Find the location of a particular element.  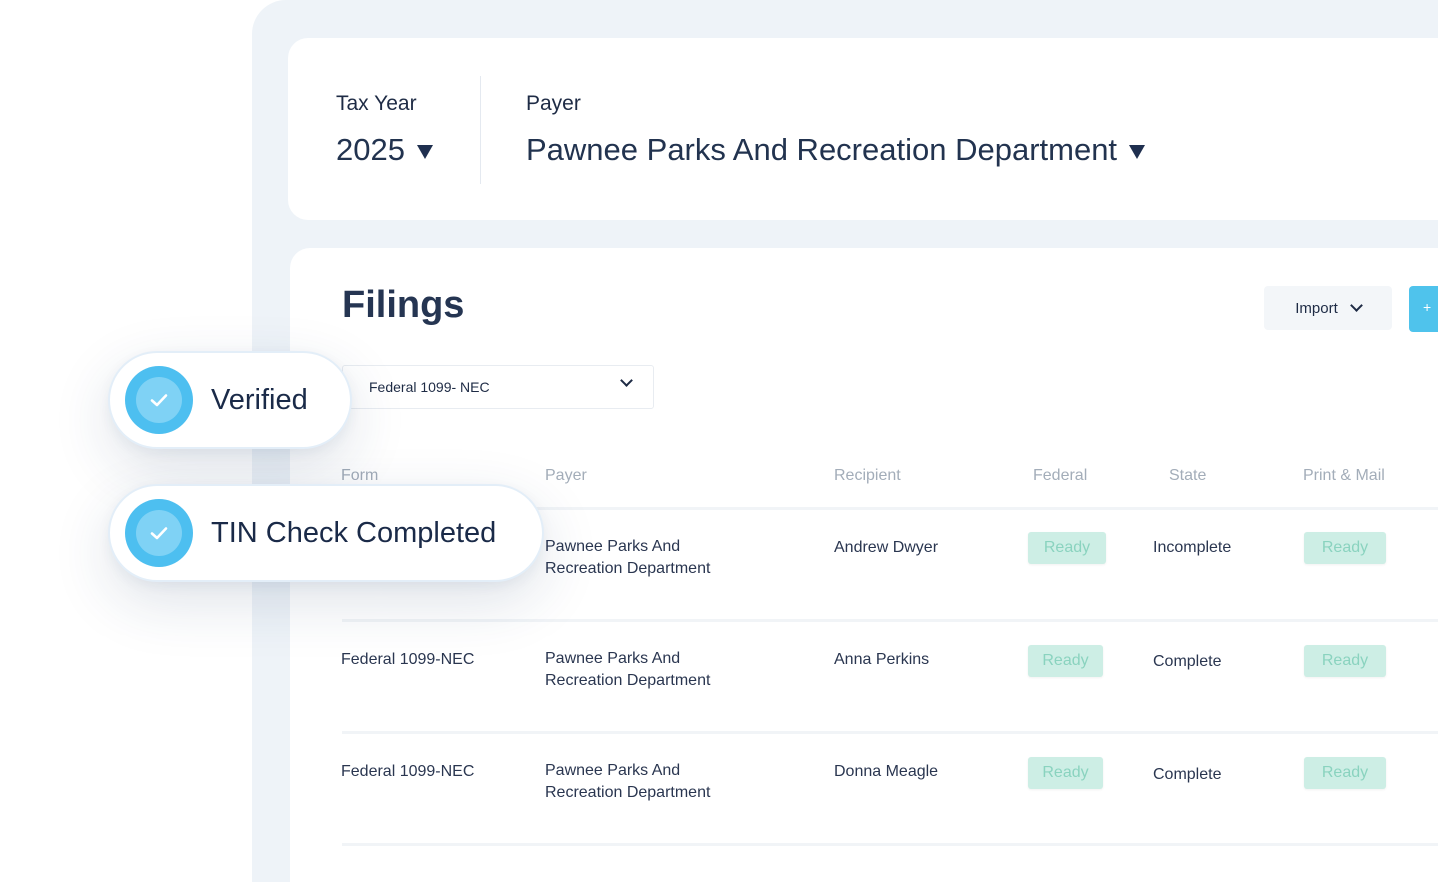

page-title: Filings is located at coordinates (403, 305).